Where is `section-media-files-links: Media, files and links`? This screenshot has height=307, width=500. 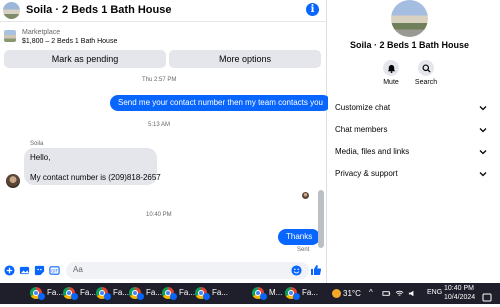 section-media-files-links: Media, files and links is located at coordinates (411, 154).